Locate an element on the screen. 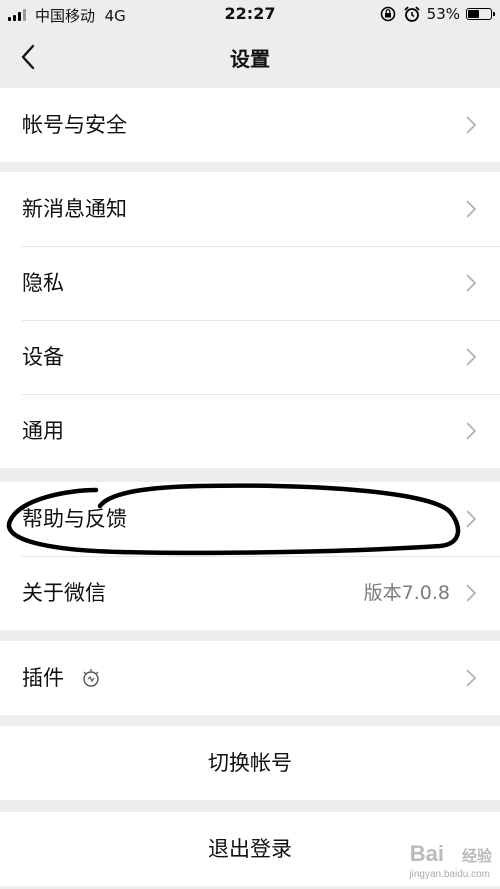 The height and width of the screenshot is (889, 500). settings-item-label: 设备 is located at coordinates (43, 357).